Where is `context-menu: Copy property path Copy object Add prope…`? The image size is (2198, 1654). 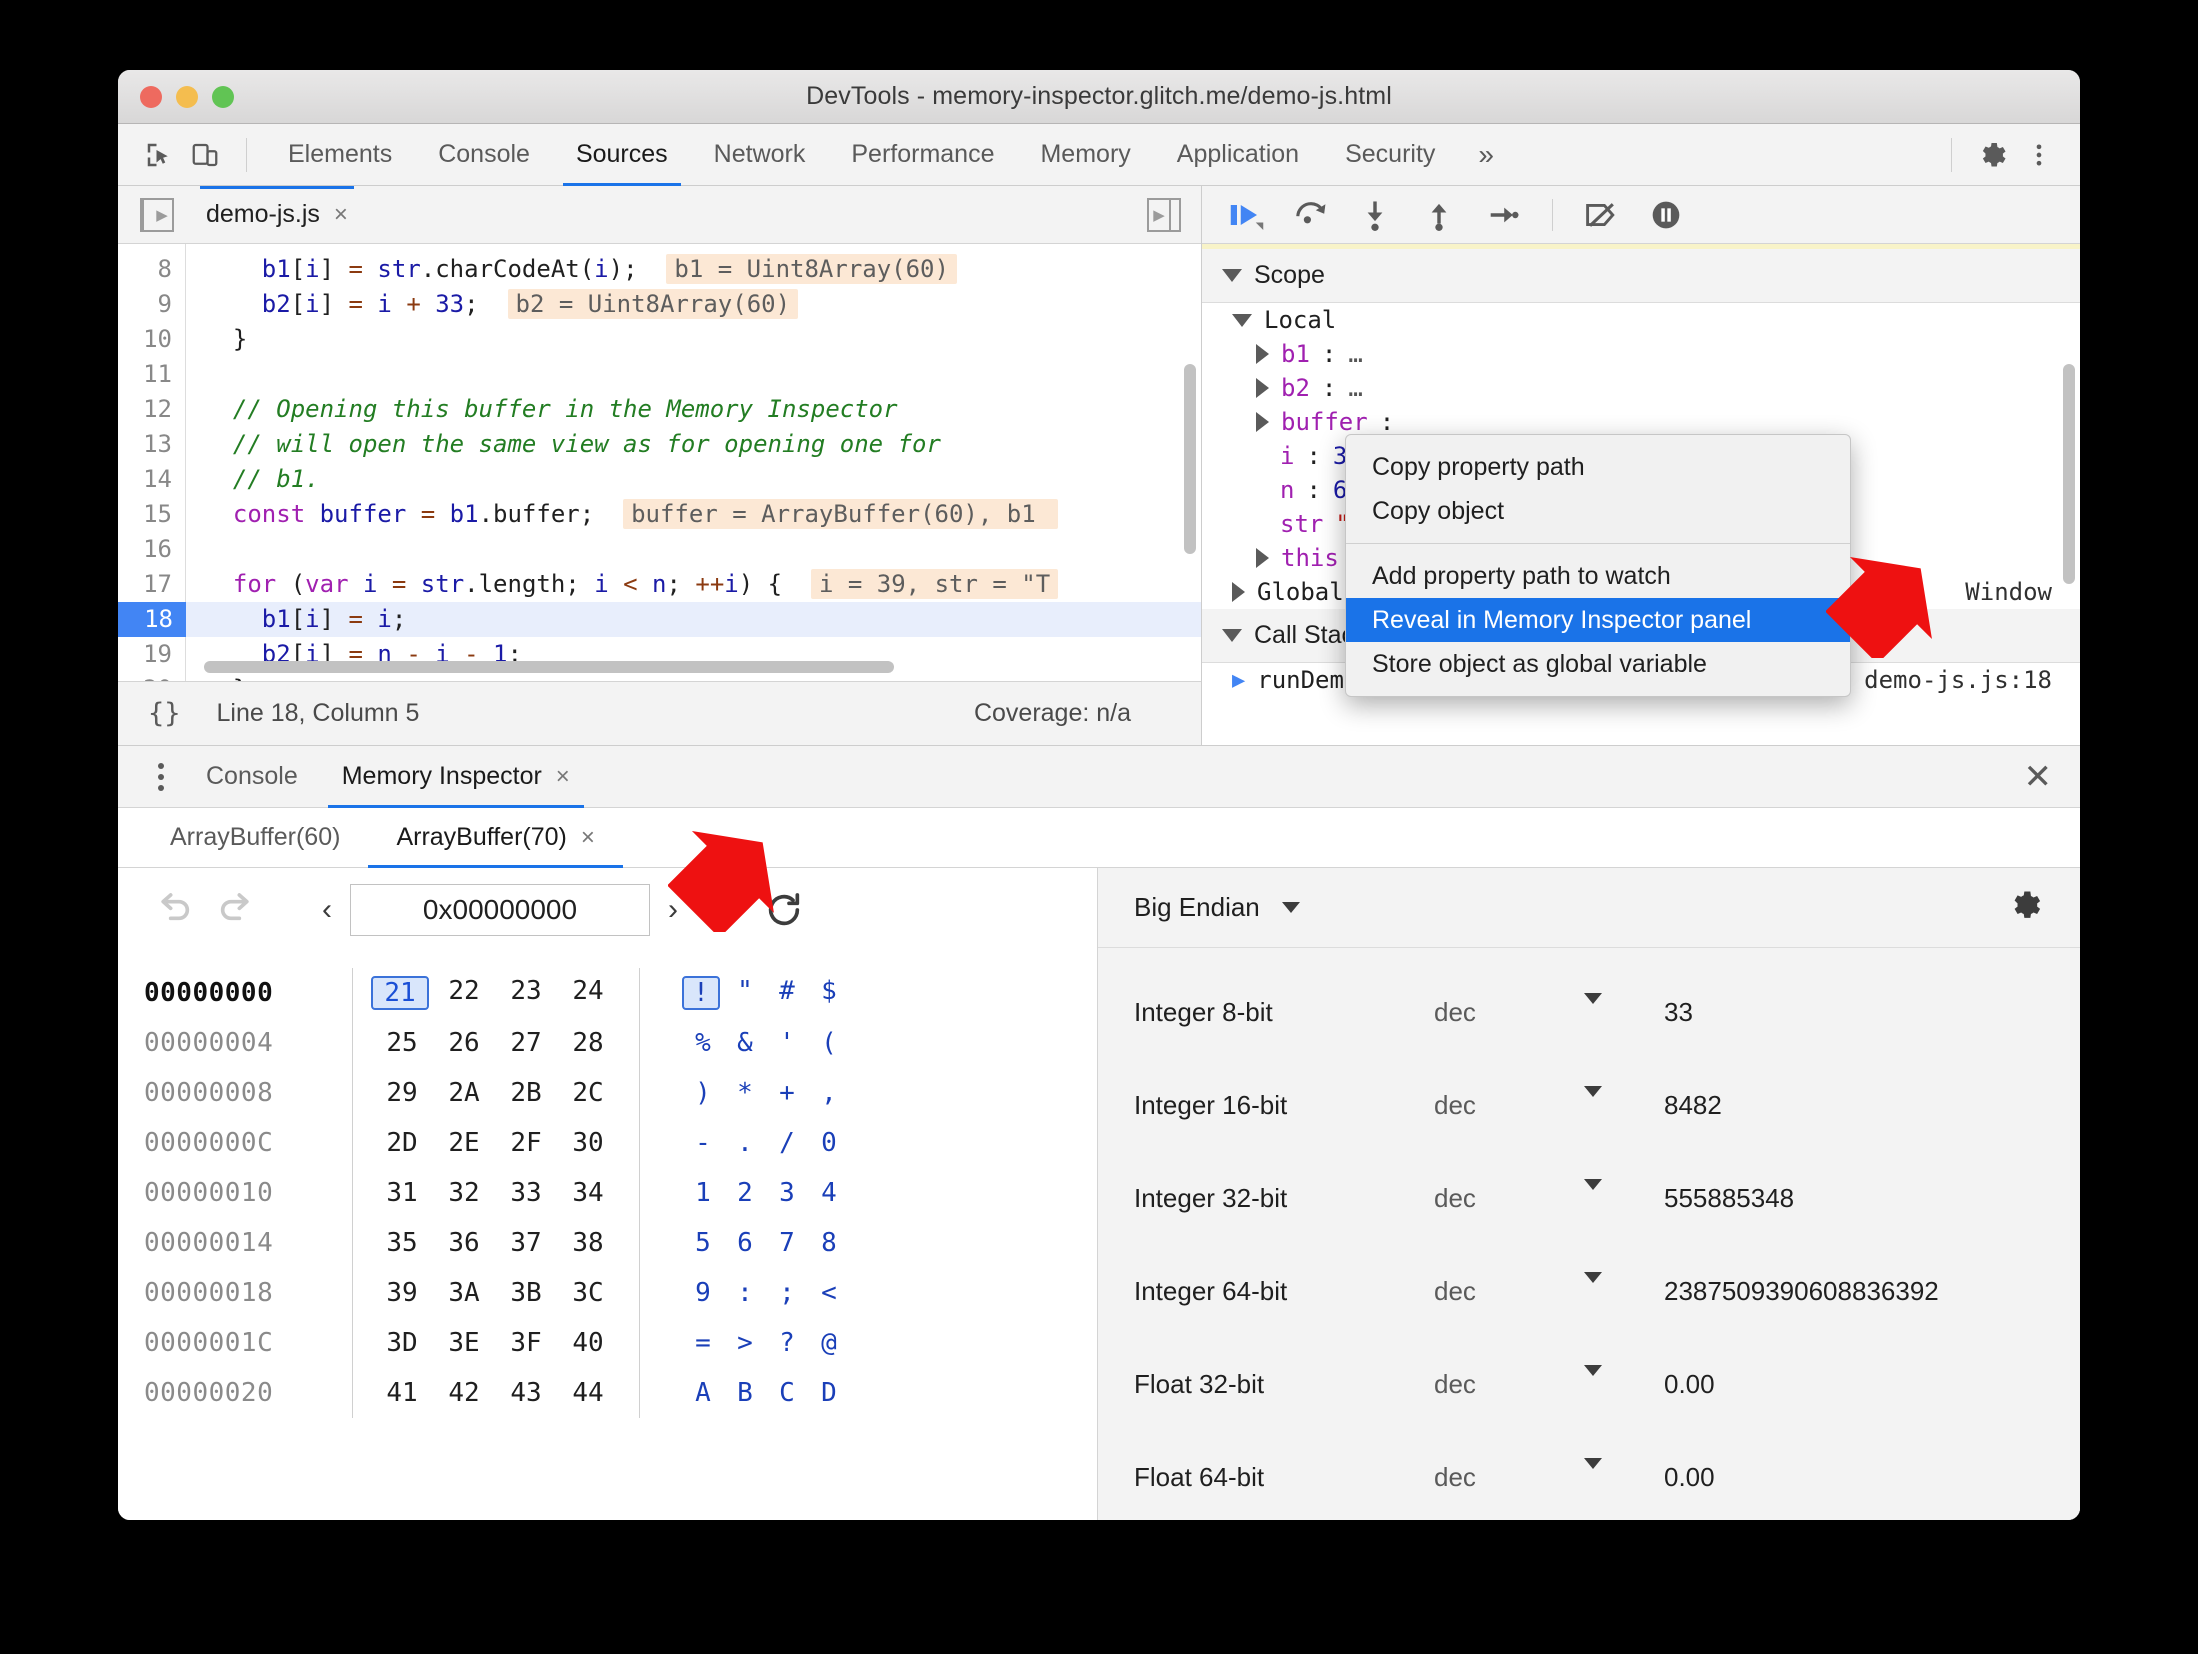 context-menu: Copy property path Copy object Add prope… is located at coordinates (1598, 565).